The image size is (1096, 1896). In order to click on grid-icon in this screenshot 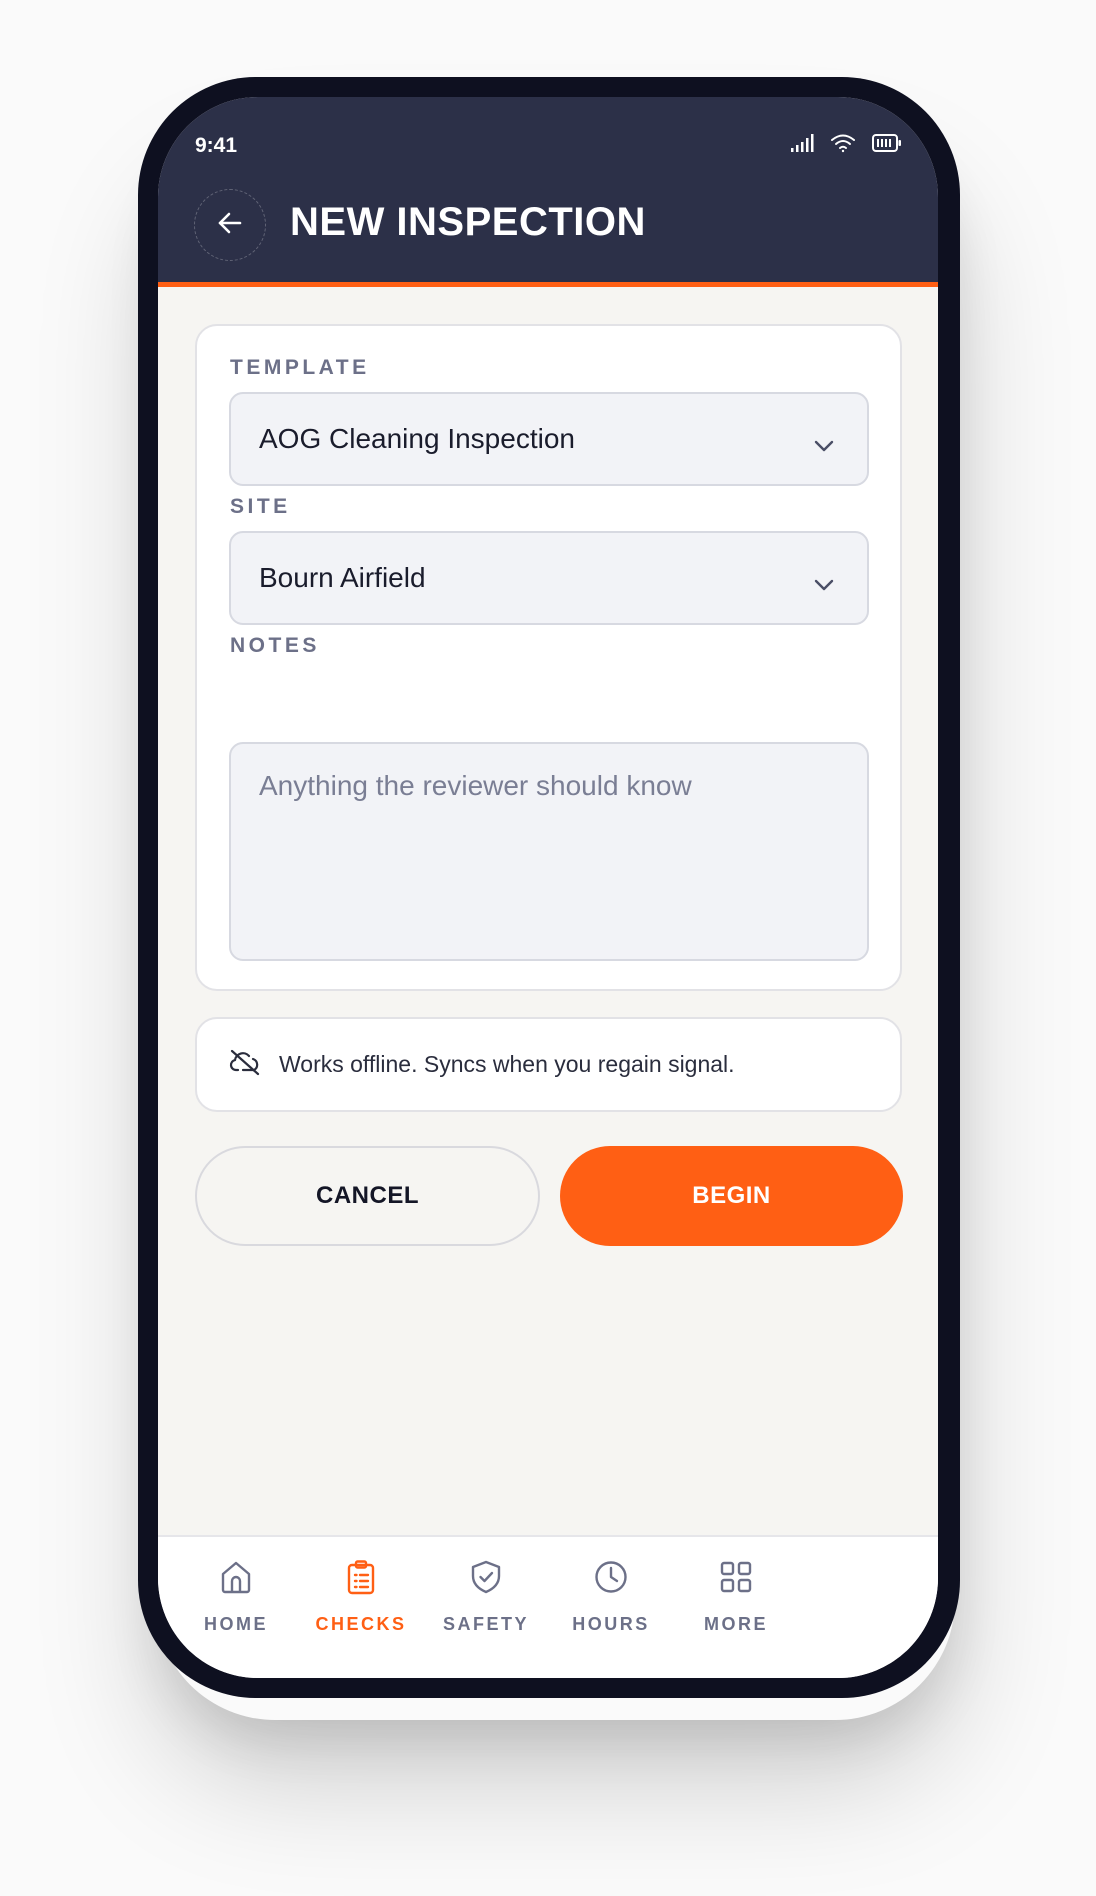, I will do `click(736, 1579)`.